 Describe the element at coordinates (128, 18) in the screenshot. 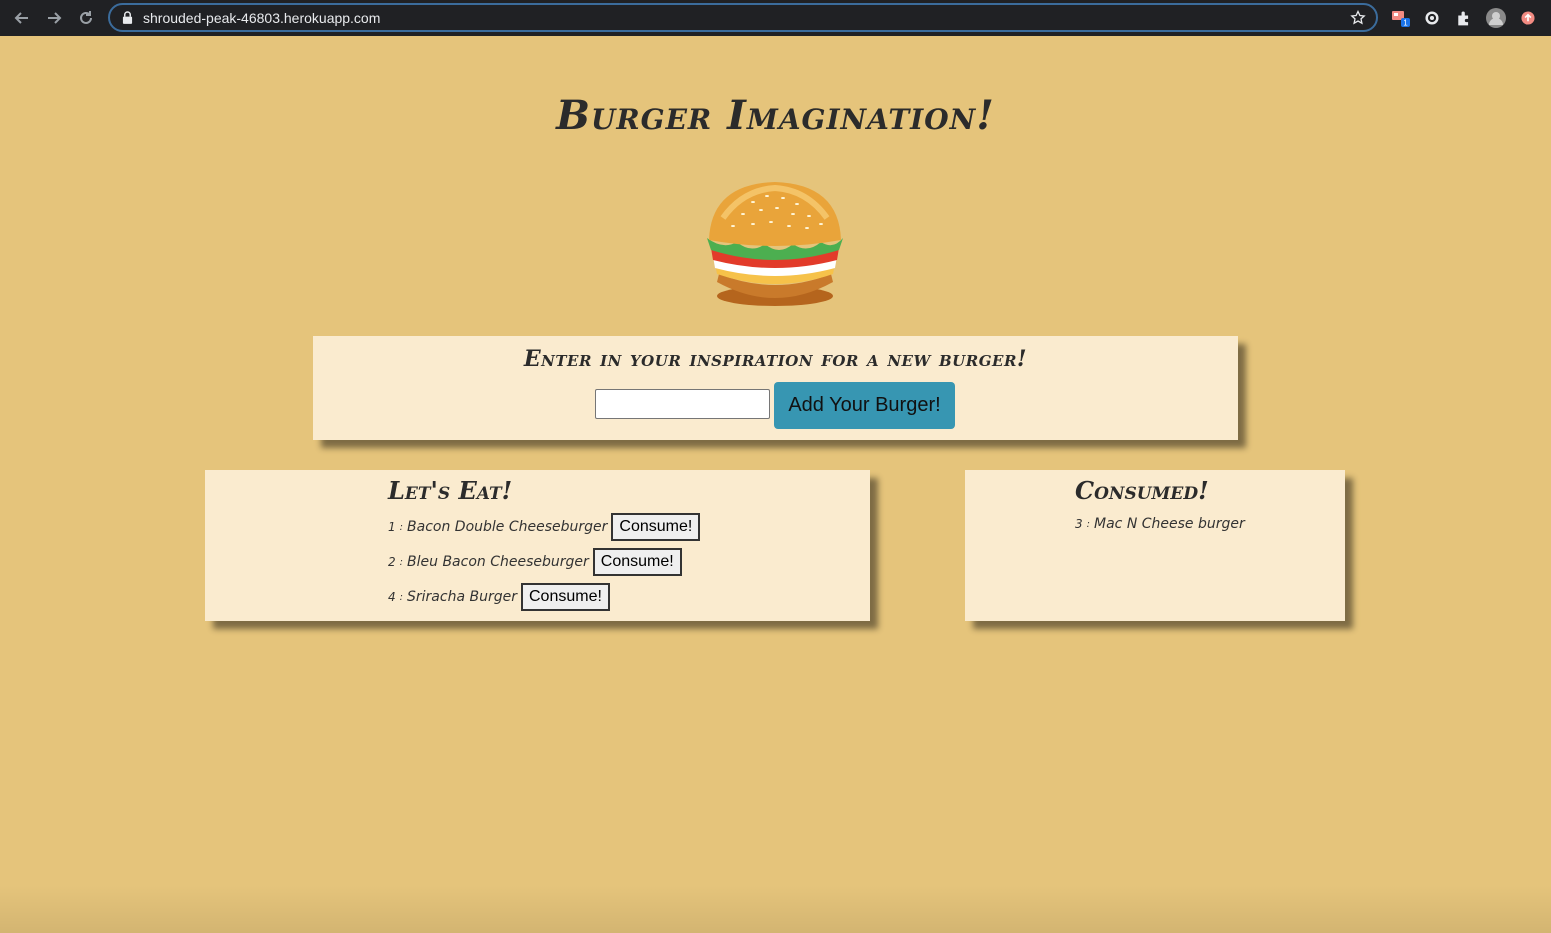

I see `lock-icon` at that location.